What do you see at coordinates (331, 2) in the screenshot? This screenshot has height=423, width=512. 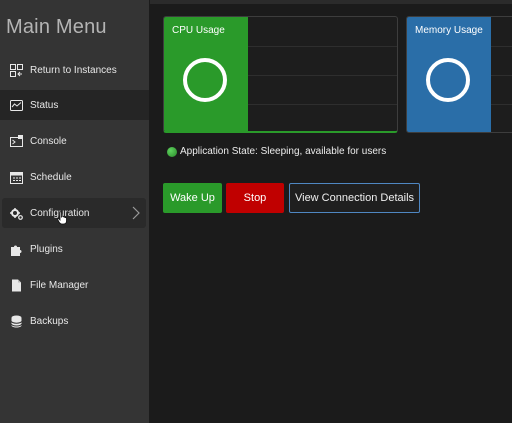 I see `main-top-border` at bounding box center [331, 2].